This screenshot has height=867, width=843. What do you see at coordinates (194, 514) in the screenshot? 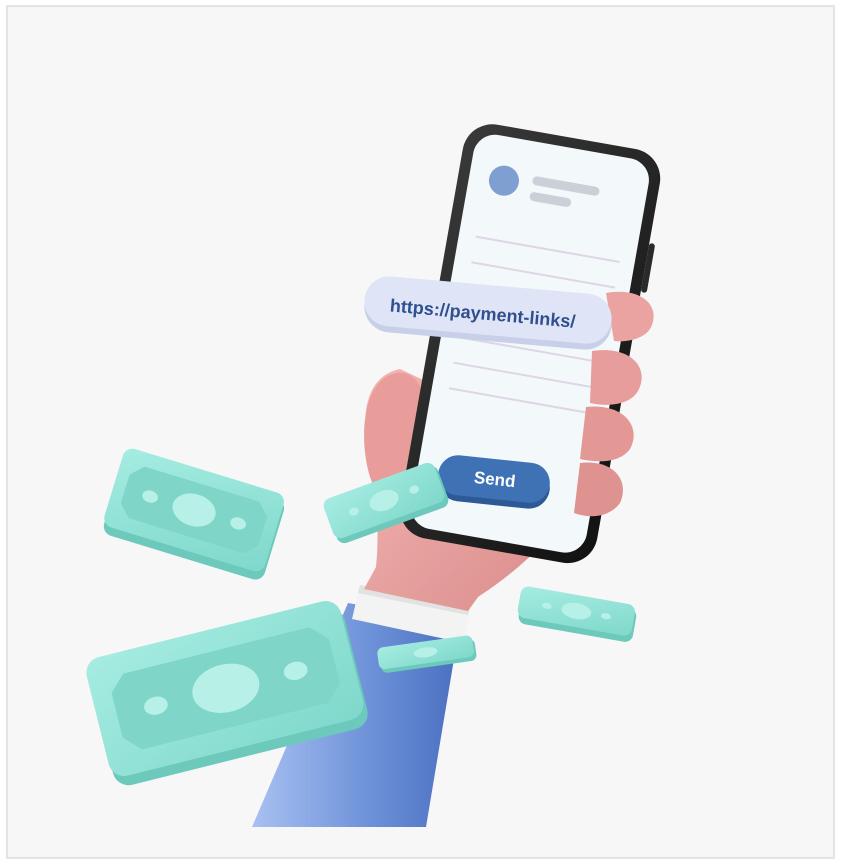
I see `banknote-left-top` at bounding box center [194, 514].